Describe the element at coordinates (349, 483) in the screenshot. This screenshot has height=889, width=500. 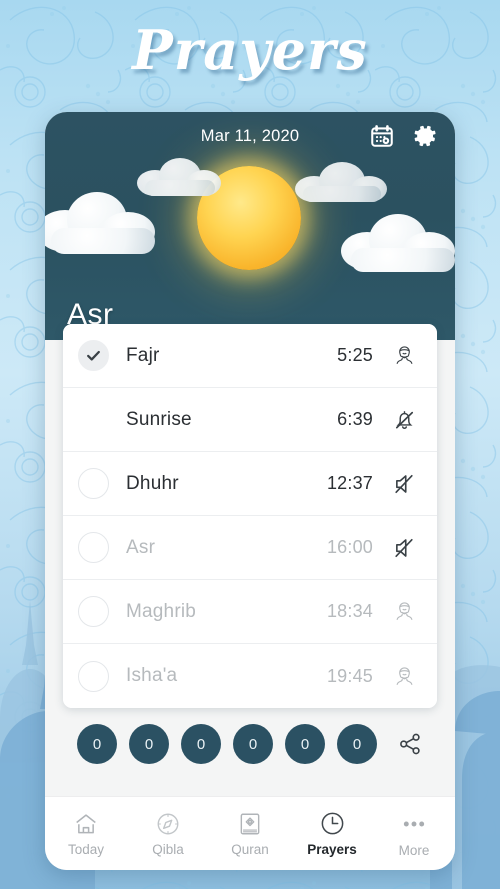
I see `prayer-time: 12:37` at that location.